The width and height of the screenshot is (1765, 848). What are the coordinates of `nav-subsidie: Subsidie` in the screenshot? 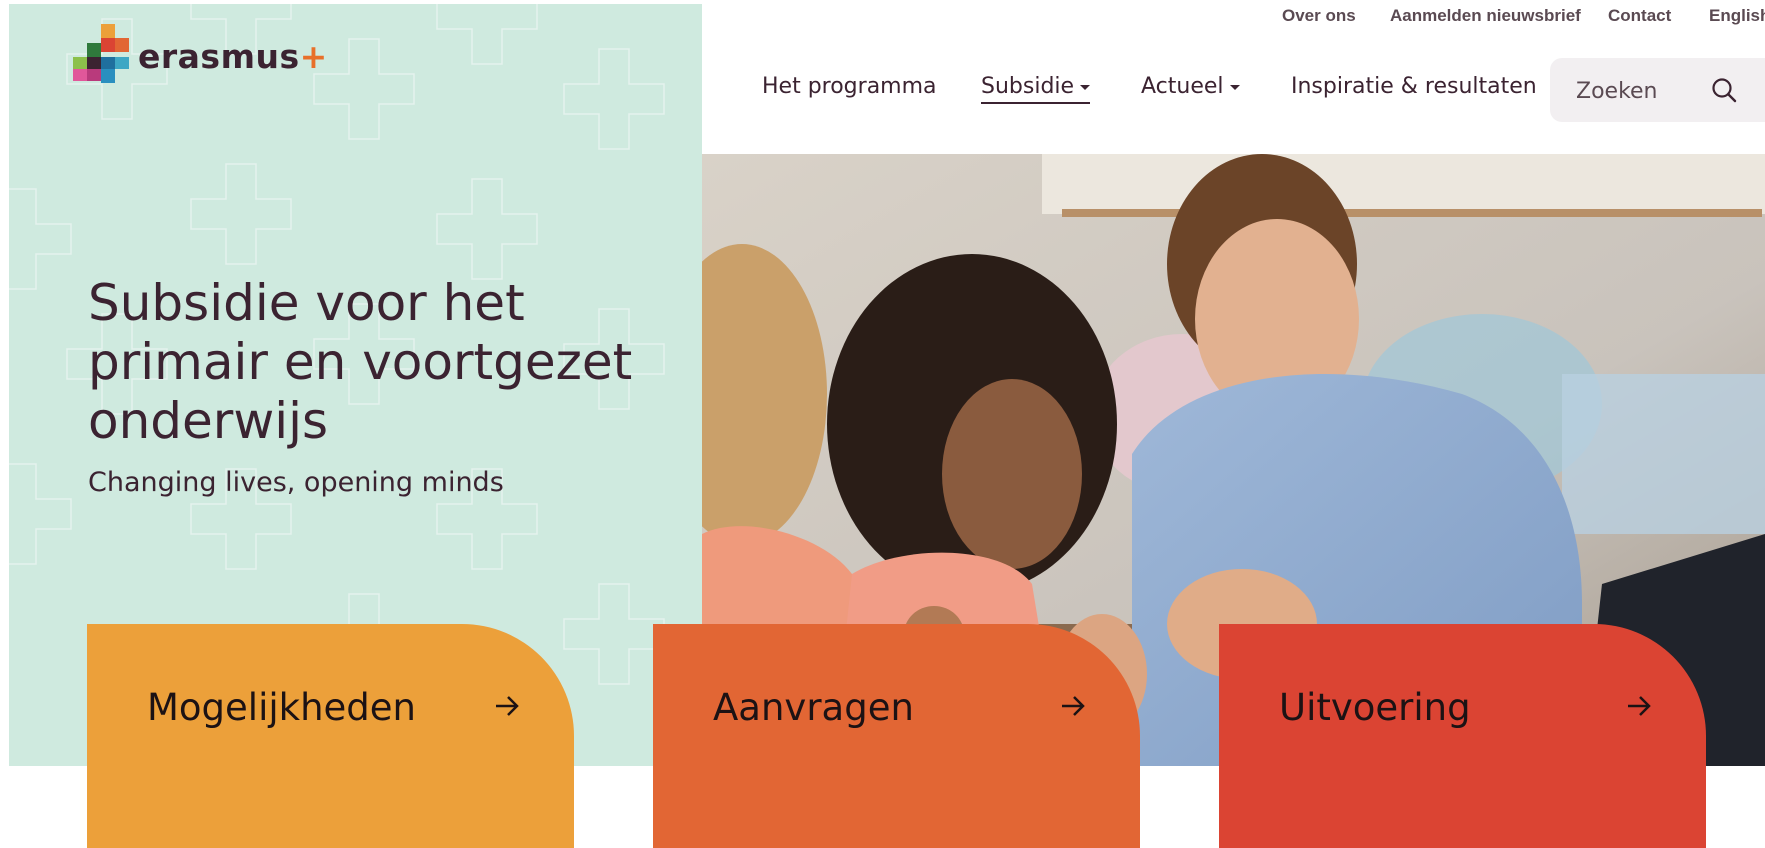 It's located at (1036, 89).